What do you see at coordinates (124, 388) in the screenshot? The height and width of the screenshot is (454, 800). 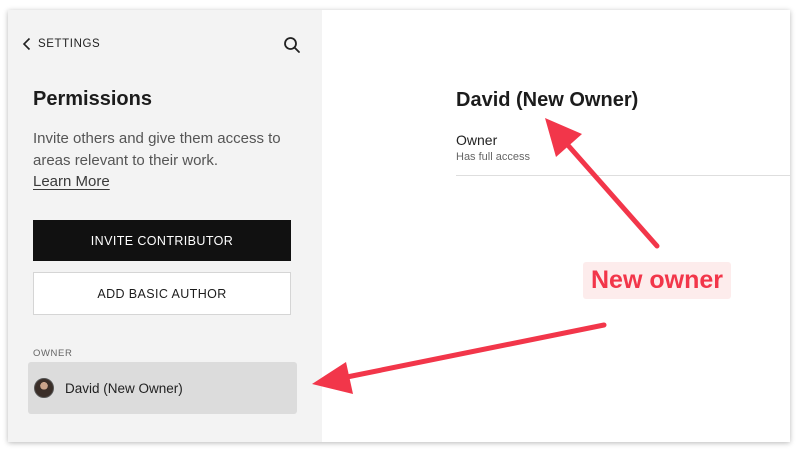 I see `owner-name: David (New Owner)` at bounding box center [124, 388].